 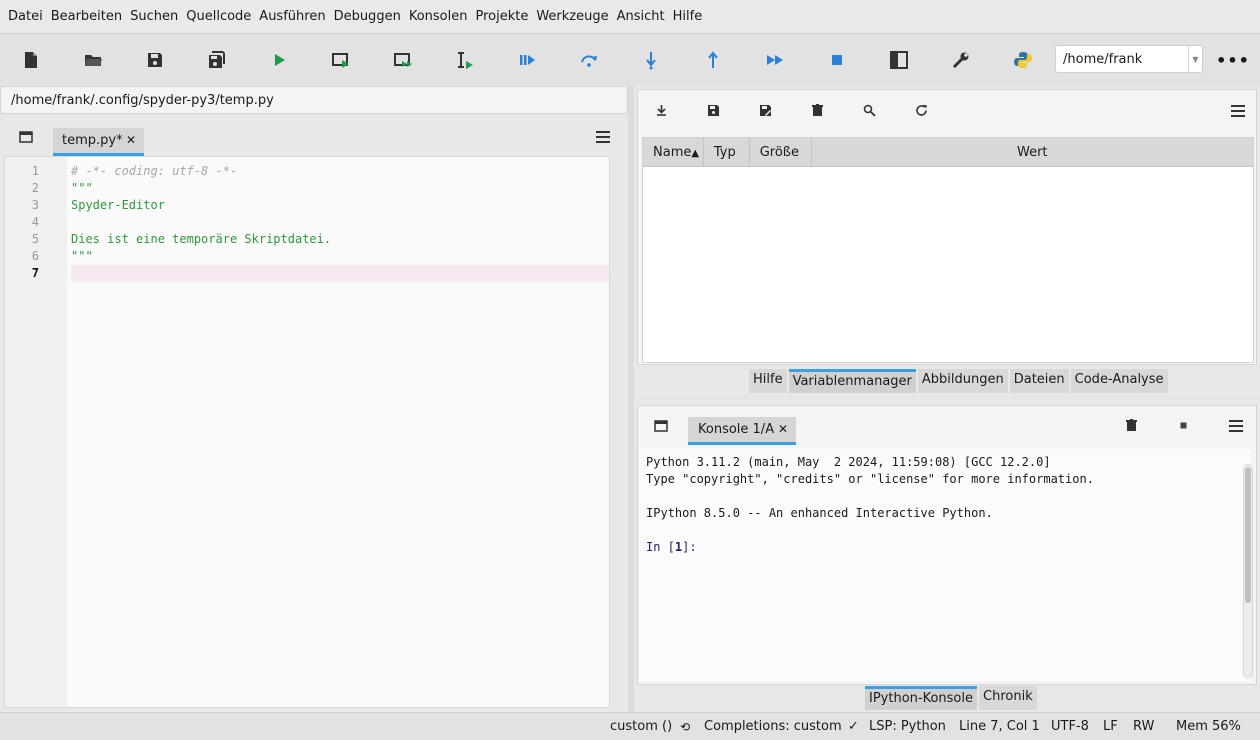 I want to click on menu-bearbeiten: Bearbeiten, so click(x=86, y=16).